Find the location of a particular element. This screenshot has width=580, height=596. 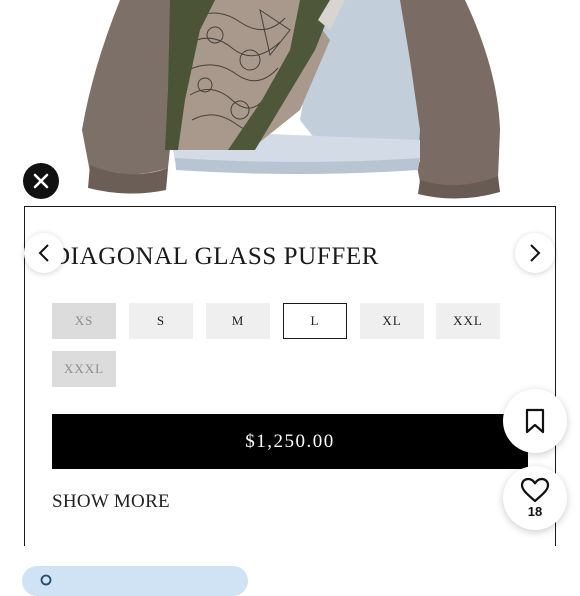

size-option-xl: XL is located at coordinates (392, 321).